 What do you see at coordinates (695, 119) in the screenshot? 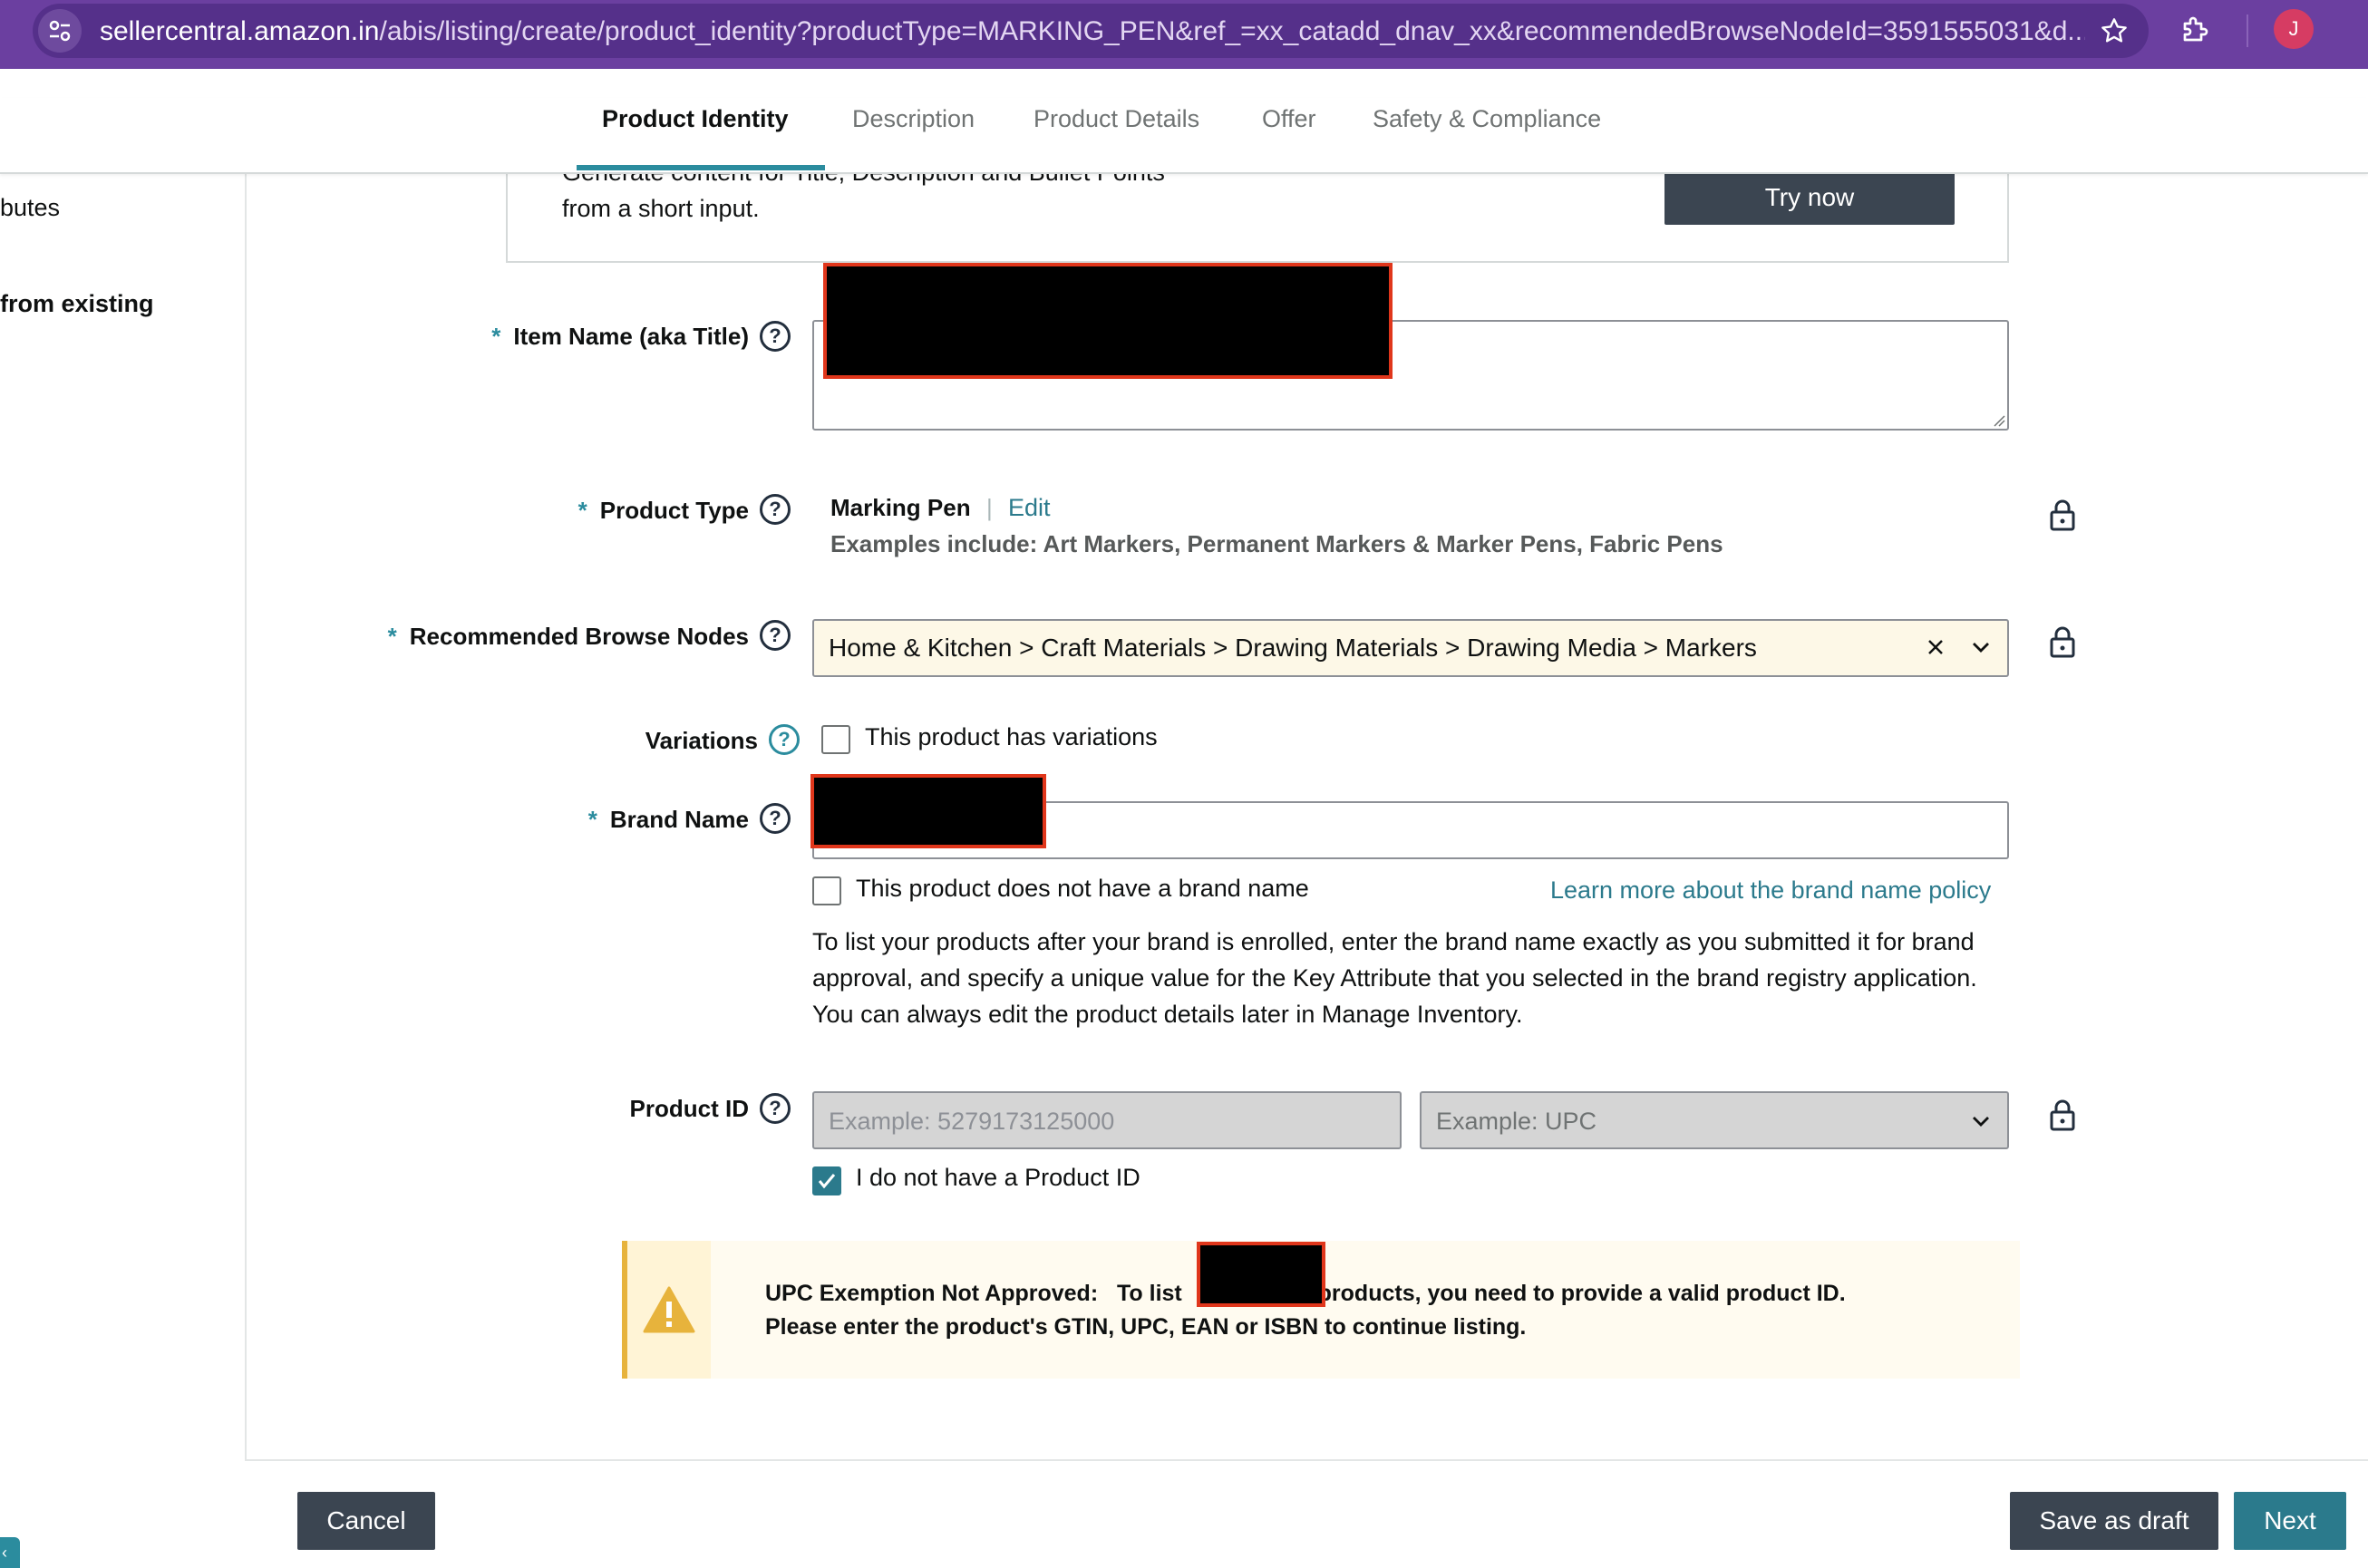
I see `tab-product-identity: Product Identity` at bounding box center [695, 119].